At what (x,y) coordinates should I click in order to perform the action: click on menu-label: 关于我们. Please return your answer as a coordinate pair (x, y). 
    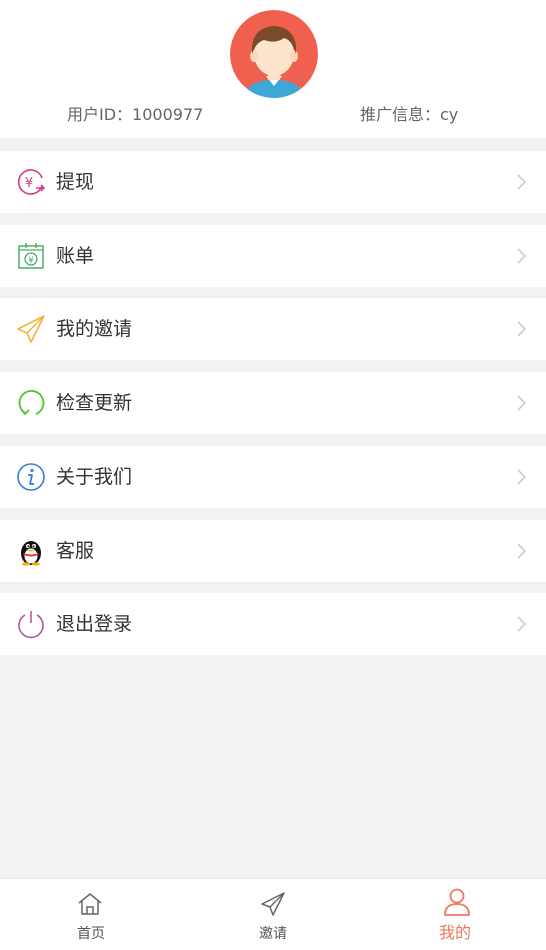
    Looking at the image, I should click on (94, 477).